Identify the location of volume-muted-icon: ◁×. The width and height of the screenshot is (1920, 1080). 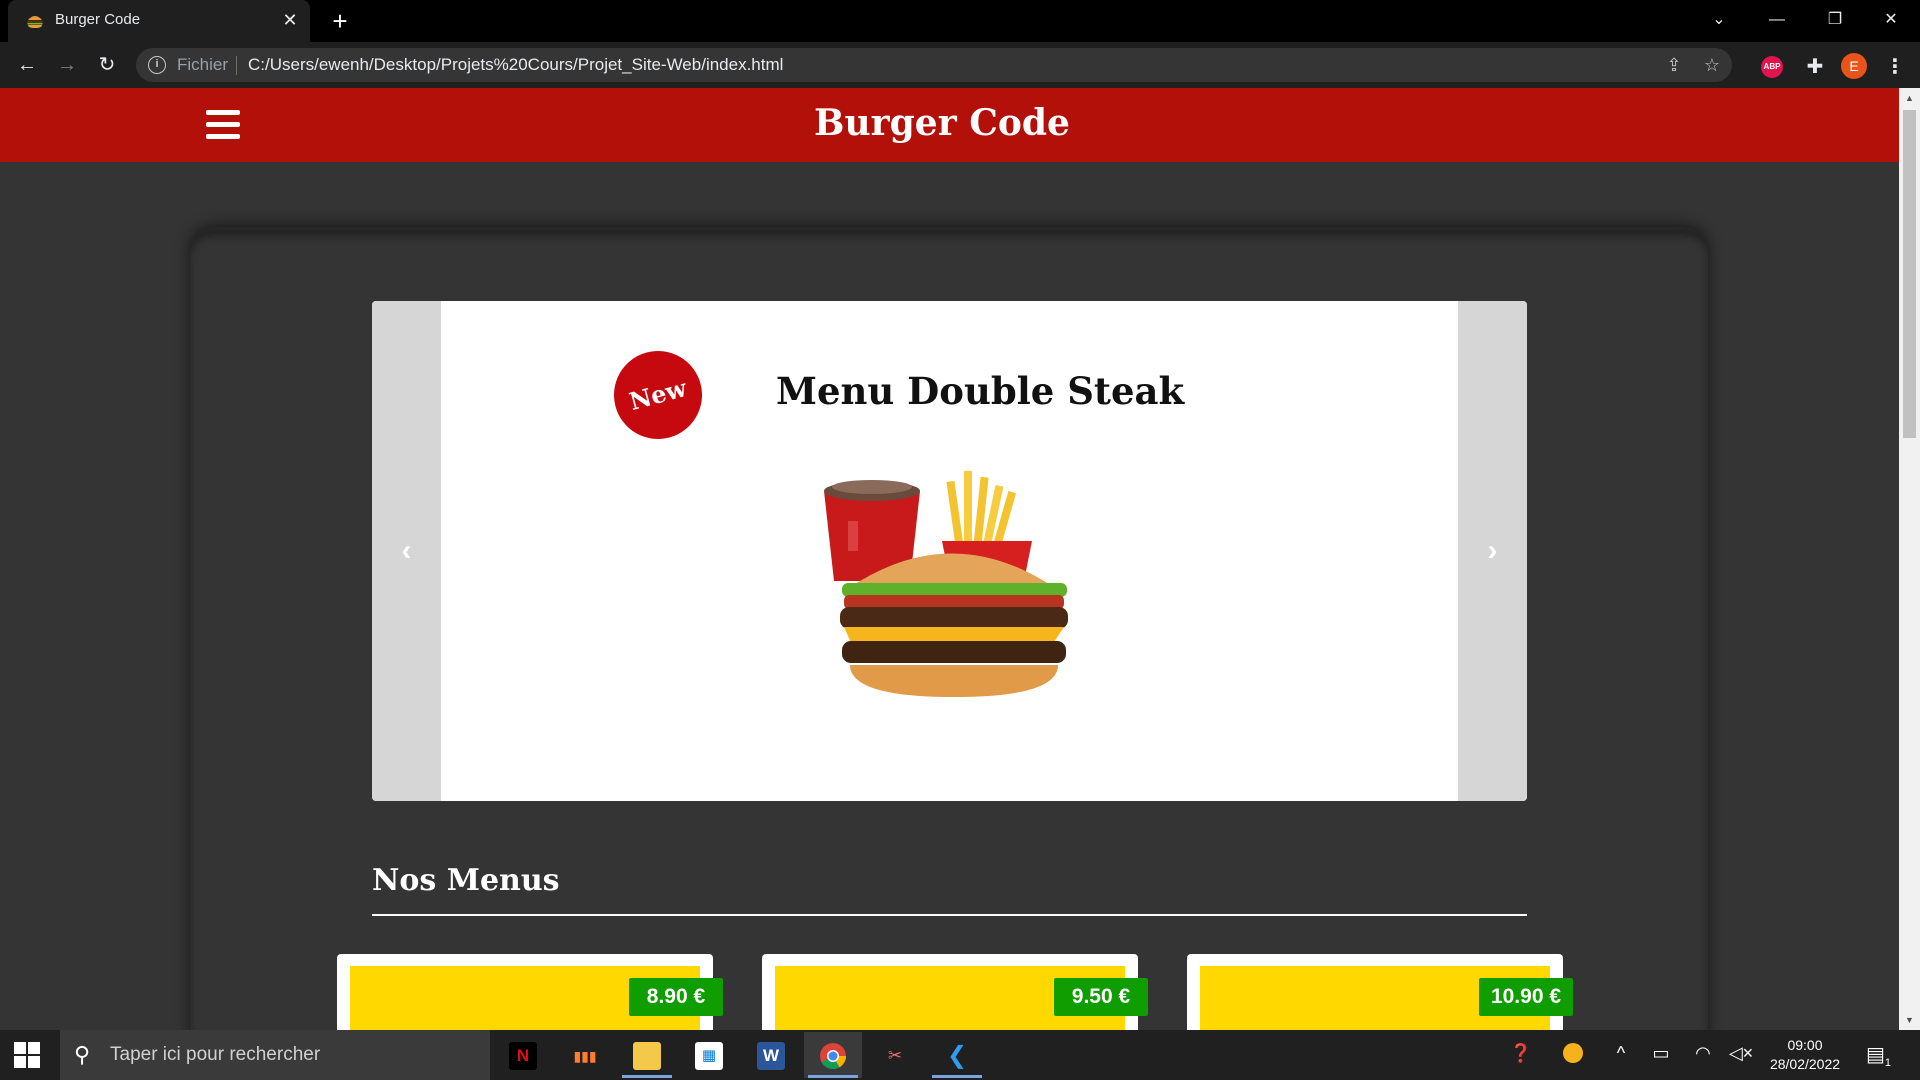
(1741, 1053).